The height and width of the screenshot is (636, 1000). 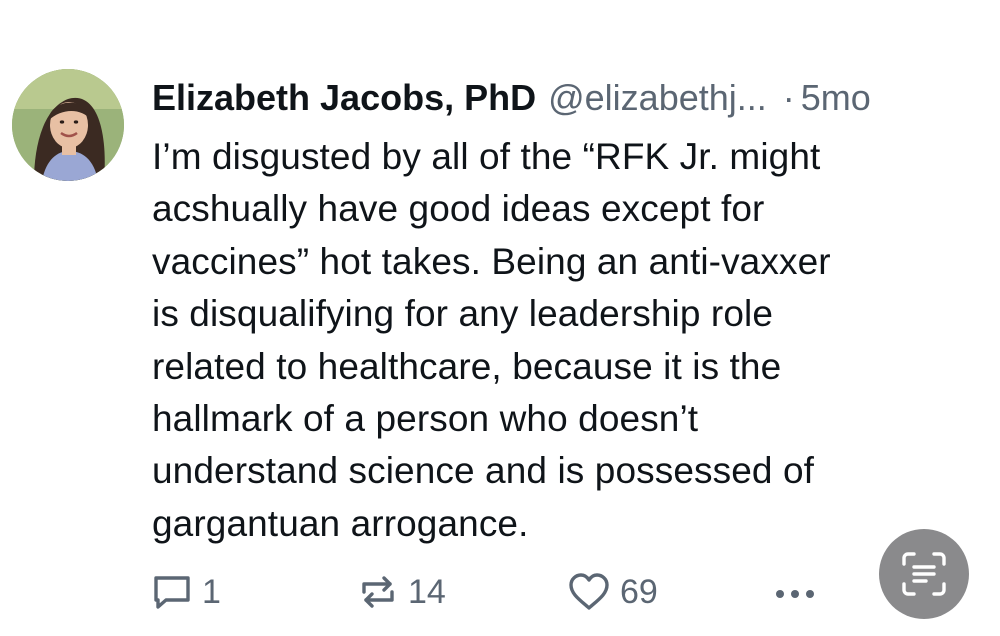 I want to click on repost-count: 14, so click(x=427, y=591).